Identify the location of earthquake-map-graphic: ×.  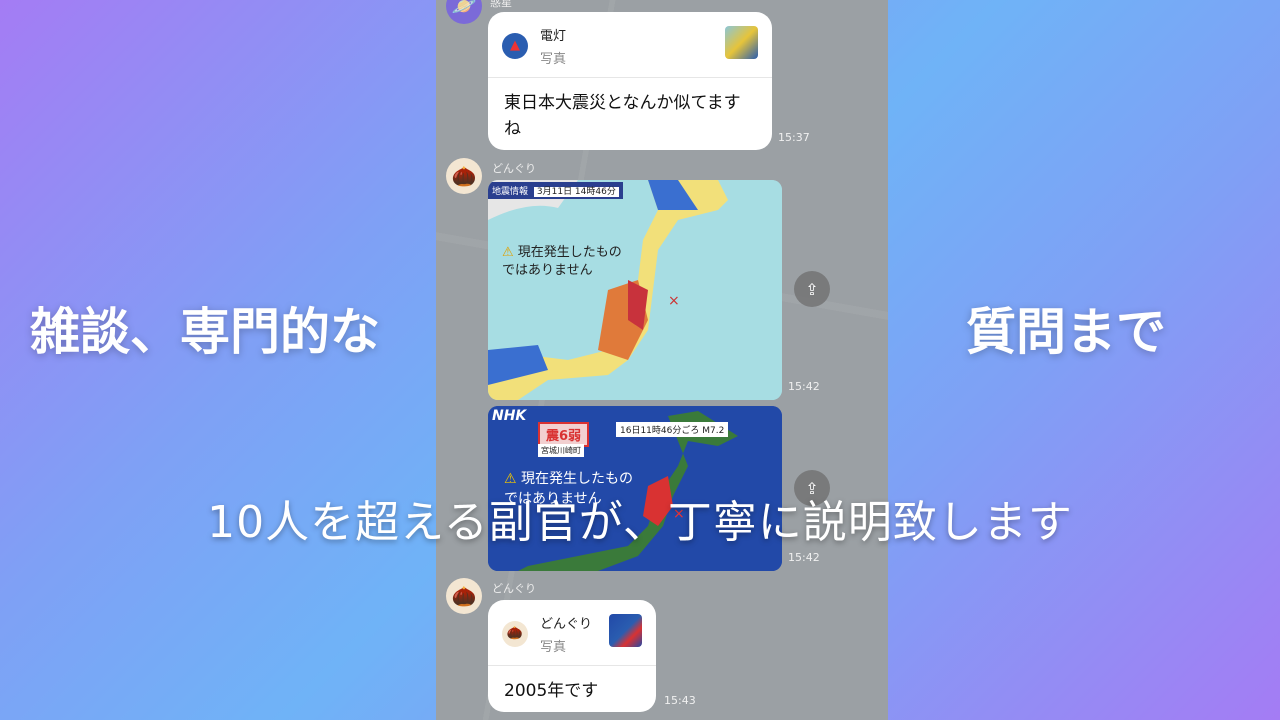
(635, 290).